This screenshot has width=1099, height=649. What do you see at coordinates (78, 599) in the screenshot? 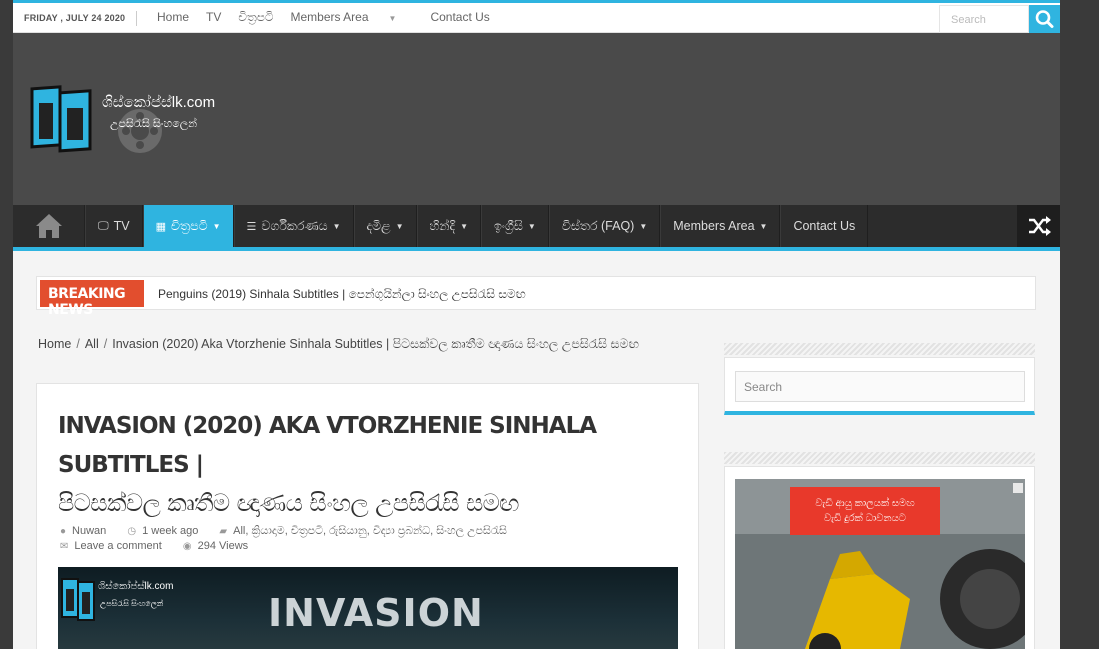
I see `feature-logo-icon` at bounding box center [78, 599].